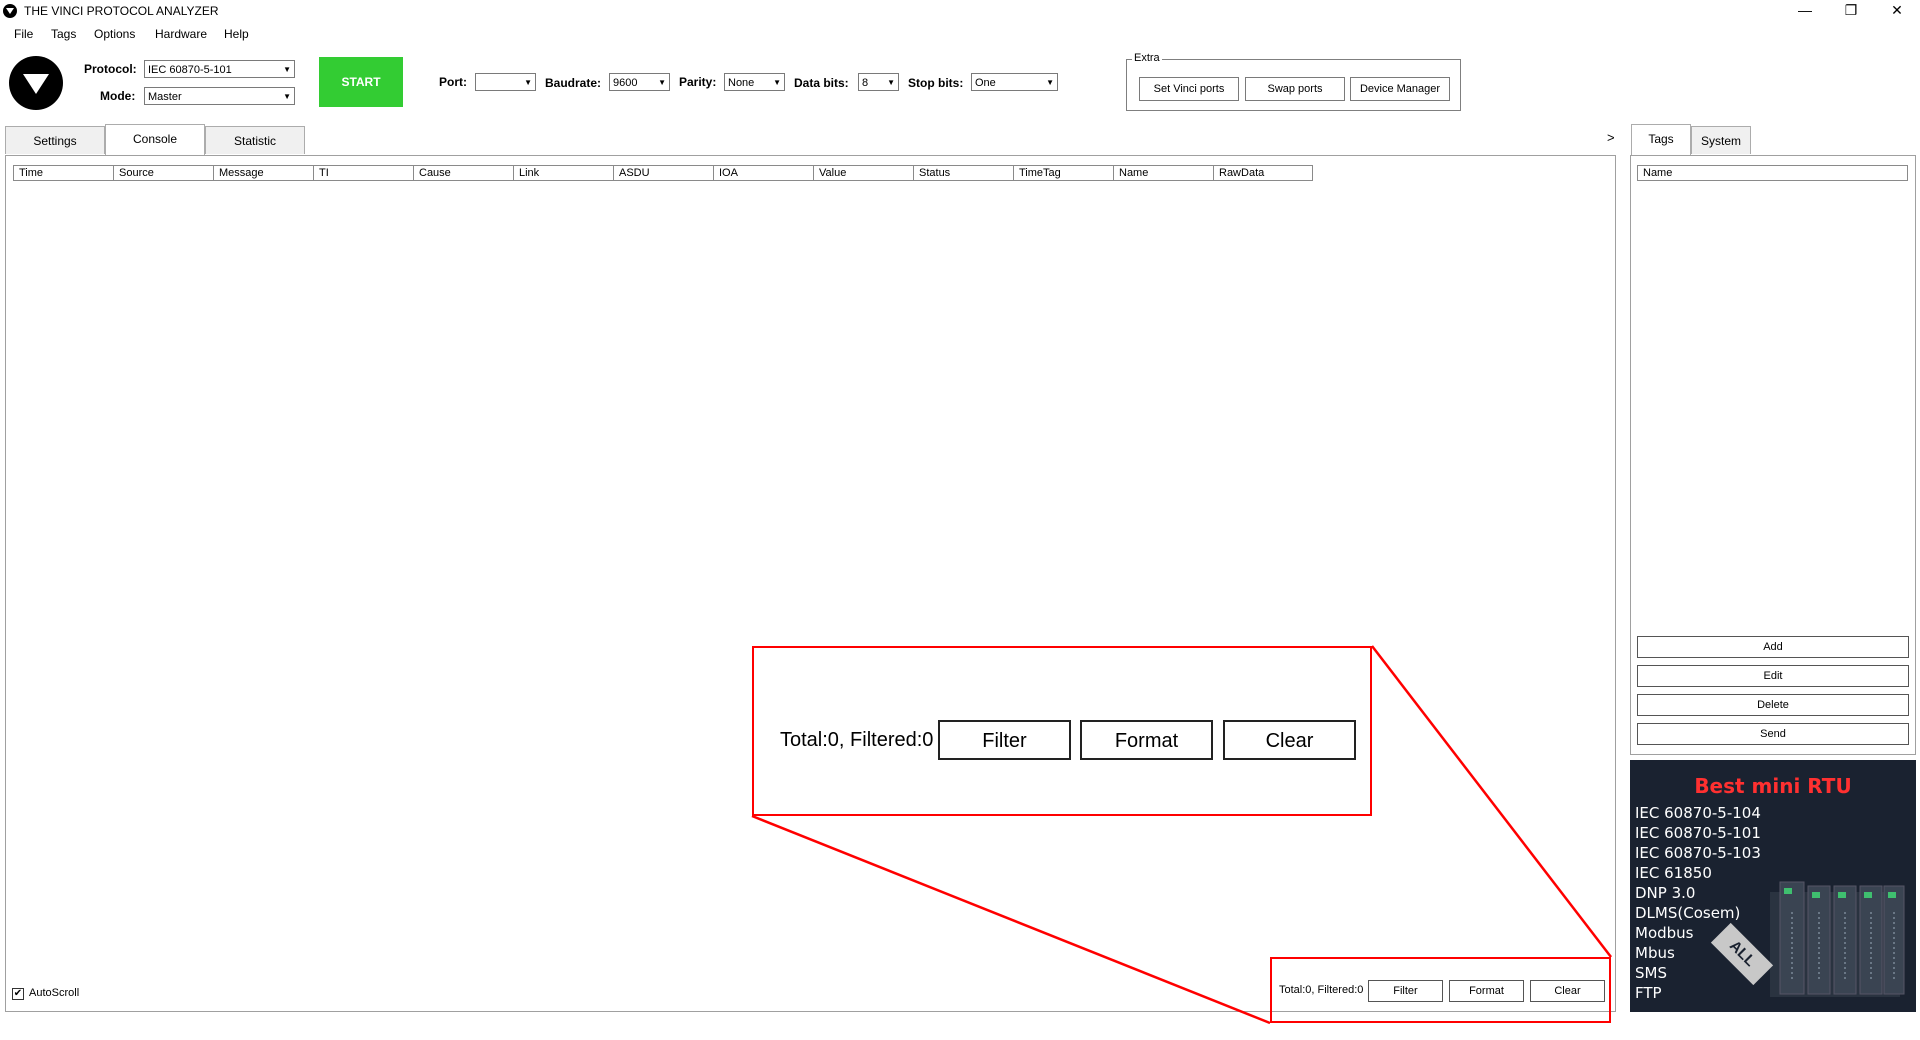 This screenshot has height=1040, width=1920. Describe the element at coordinates (155, 139) in the screenshot. I see `tab-console: Console` at that location.